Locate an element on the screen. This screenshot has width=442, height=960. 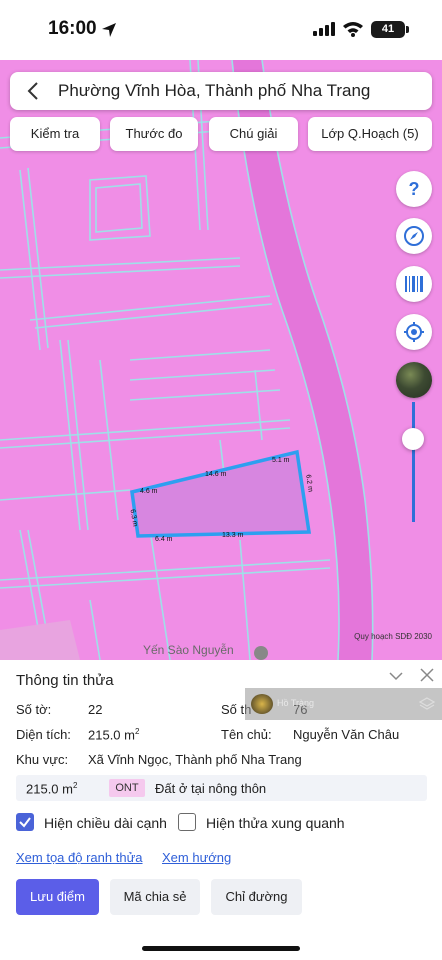
directions-button: Chỉ đường is located at coordinates (256, 897).